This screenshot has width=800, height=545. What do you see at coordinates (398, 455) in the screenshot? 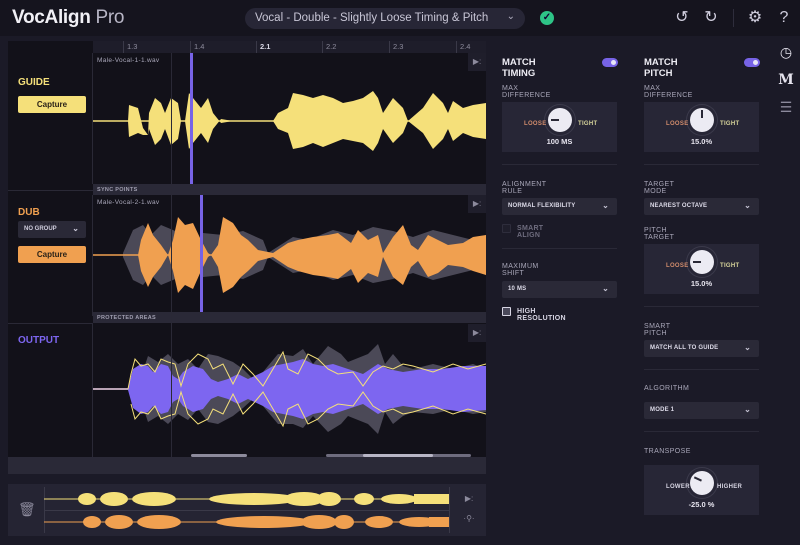
I see `scrollbar-thumb` at bounding box center [398, 455].